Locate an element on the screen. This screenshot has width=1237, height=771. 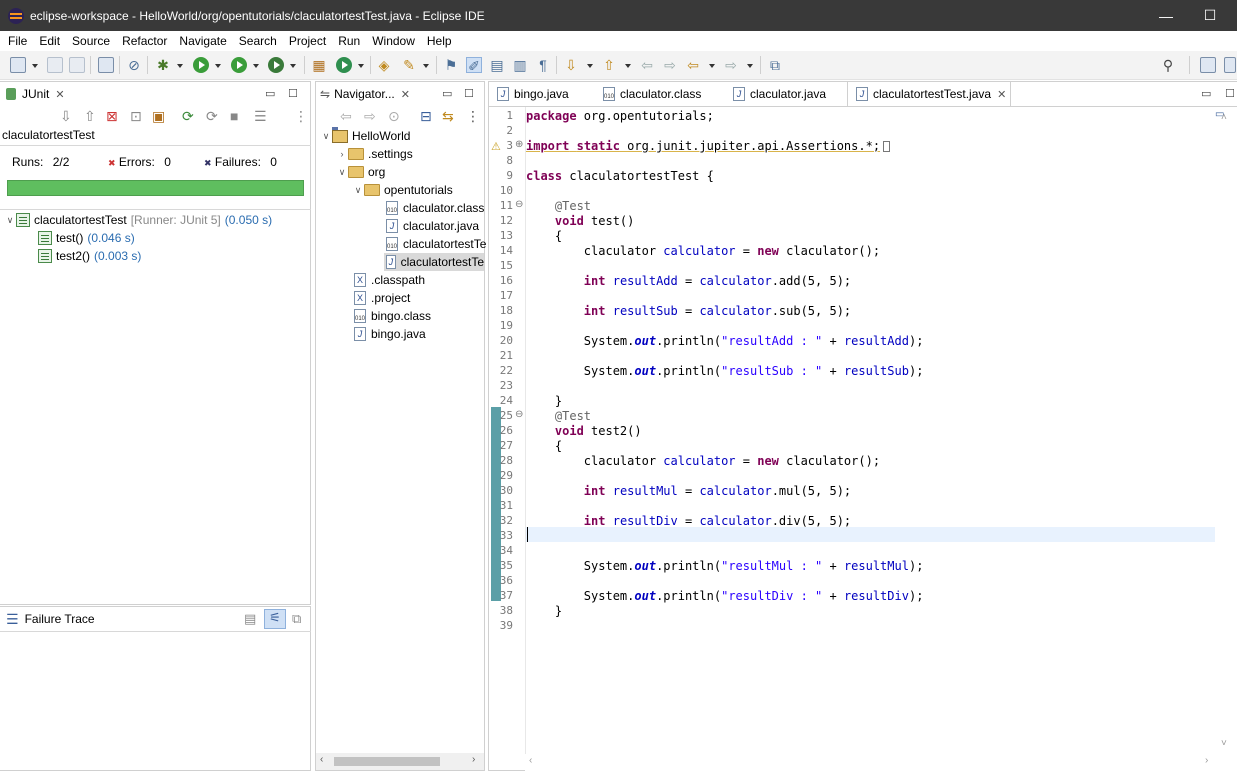
nav-item-claculatortest-class: 010 claculatortestTe is located at coordinates (436, 244).